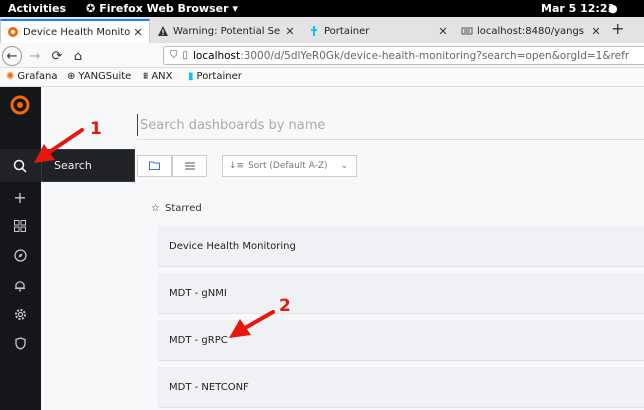 This screenshot has height=410, width=644. What do you see at coordinates (285, 306) in the screenshot?
I see `annotation-number-2: 2` at bounding box center [285, 306].